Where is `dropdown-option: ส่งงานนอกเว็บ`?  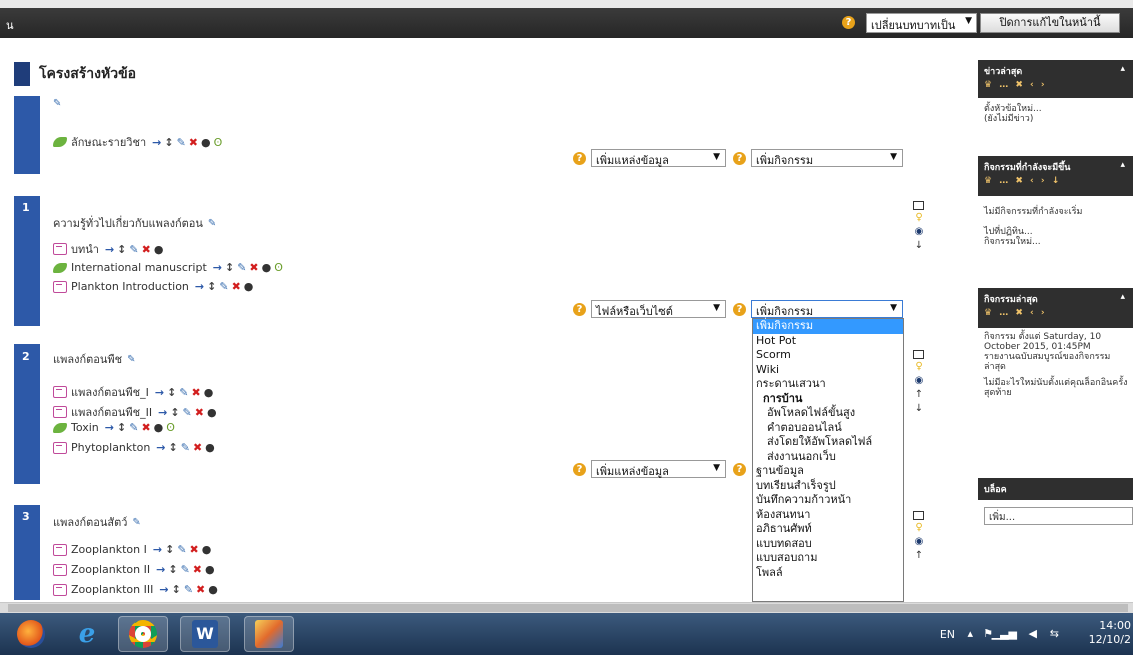
dropdown-option: ส่งงานนอกเว็บ is located at coordinates (828, 457).